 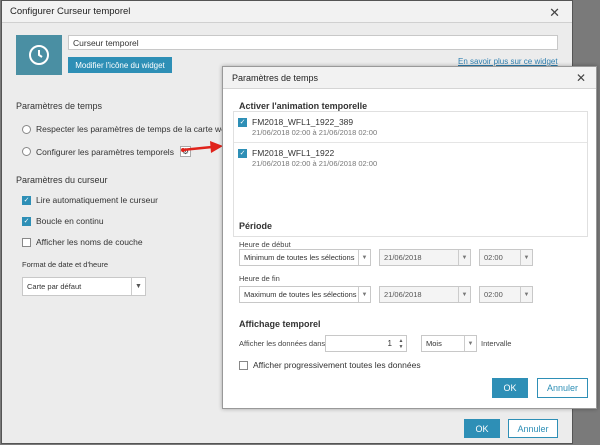 What do you see at coordinates (59, 106) in the screenshot?
I see `time-params-heading: Paramètres de temps` at bounding box center [59, 106].